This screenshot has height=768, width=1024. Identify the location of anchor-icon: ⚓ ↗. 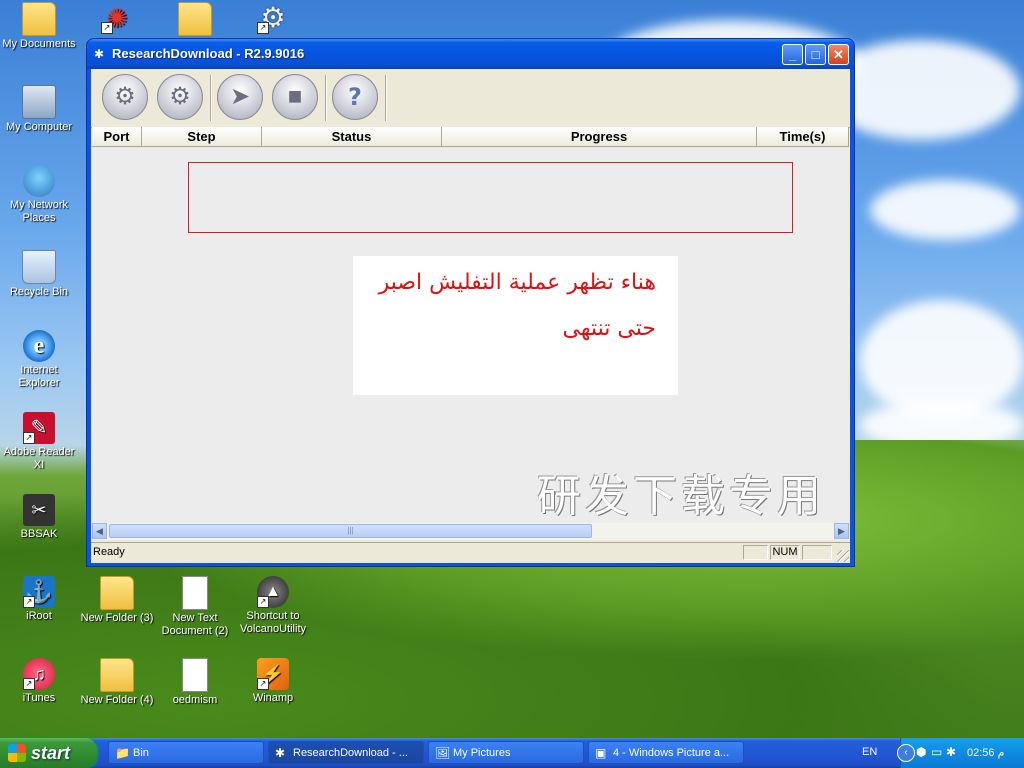
(39, 592).